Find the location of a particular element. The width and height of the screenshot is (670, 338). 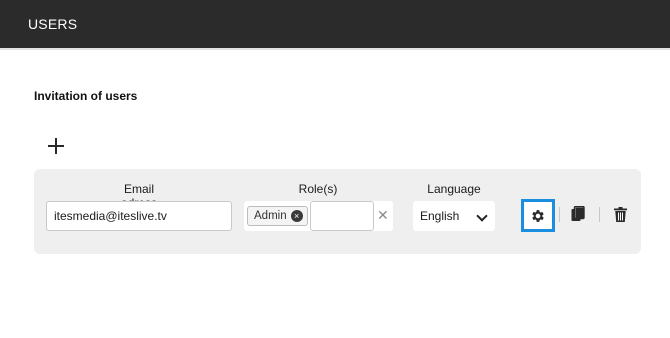

section-title: Invitation of users is located at coordinates (86, 96).